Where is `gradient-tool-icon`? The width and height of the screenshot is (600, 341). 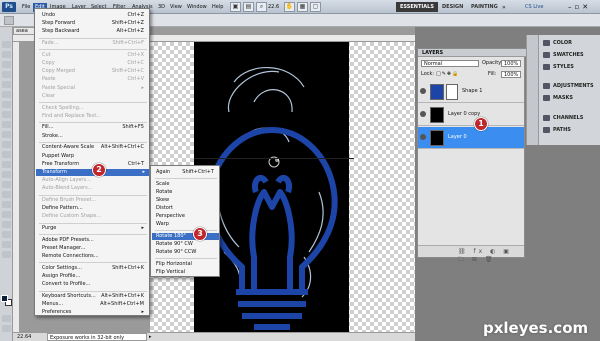 gradient-tool-icon is located at coordinates (6, 154).